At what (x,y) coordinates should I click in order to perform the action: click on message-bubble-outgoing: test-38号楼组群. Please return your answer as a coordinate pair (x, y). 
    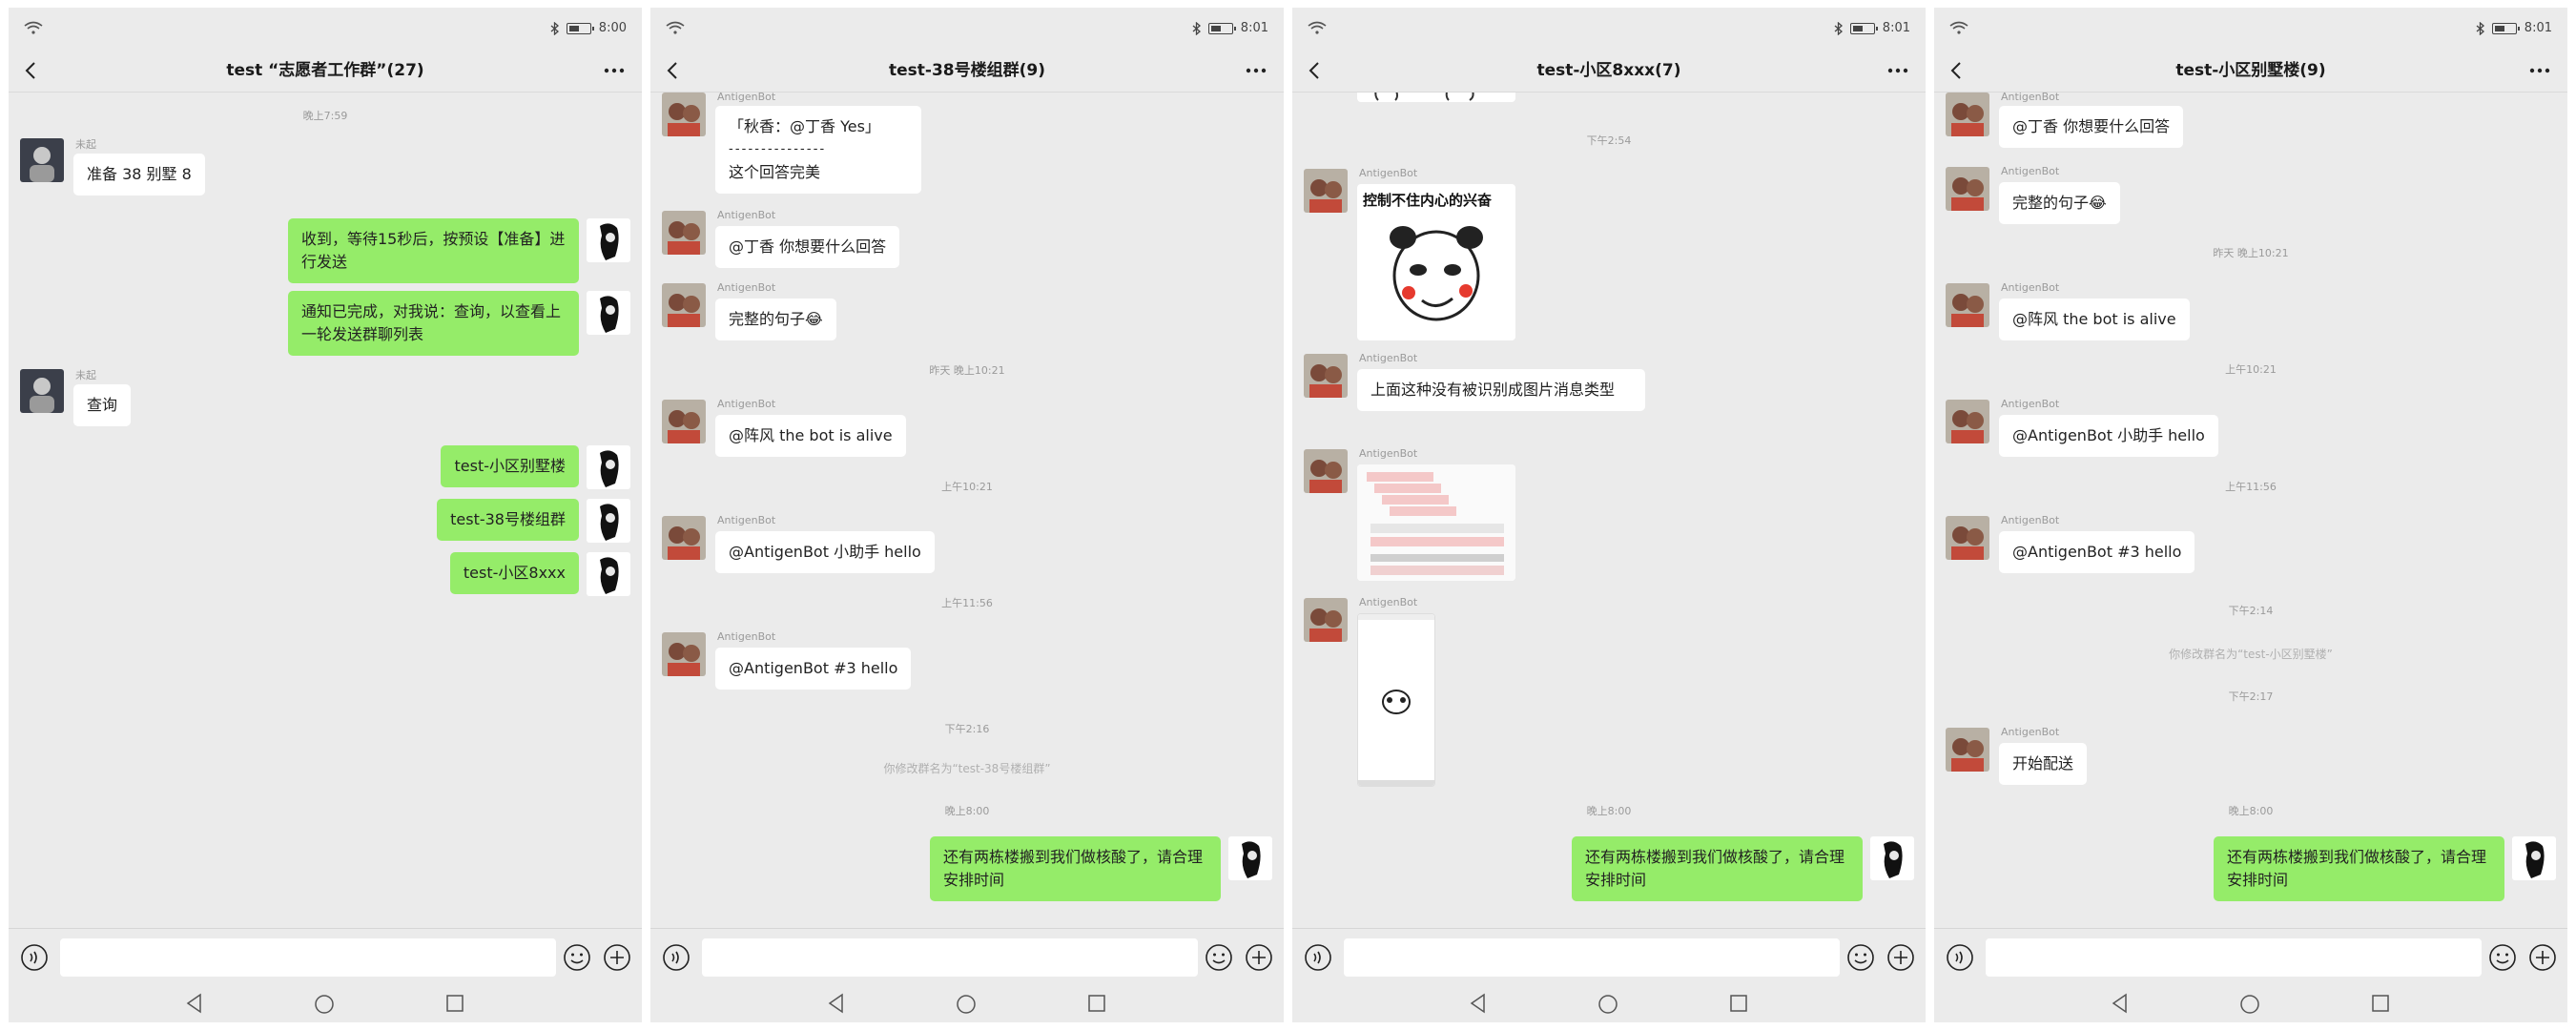
    Looking at the image, I should click on (508, 520).